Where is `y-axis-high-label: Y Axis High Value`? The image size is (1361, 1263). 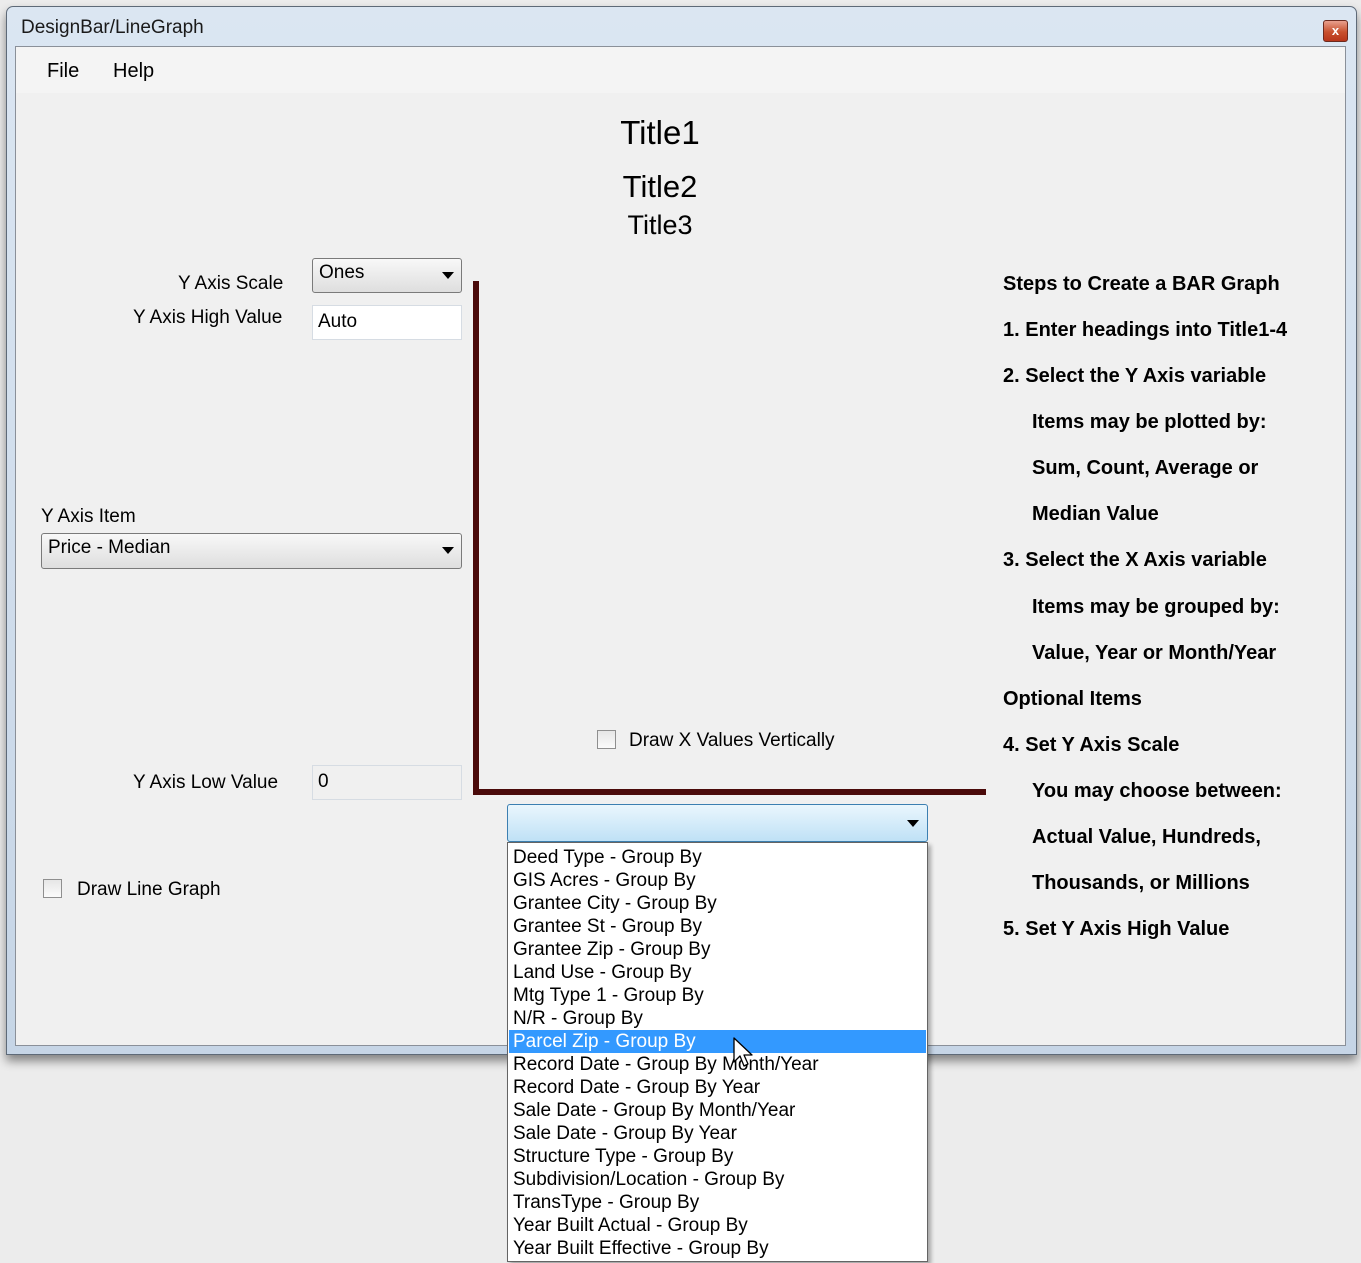
y-axis-high-label: Y Axis High Value is located at coordinates (208, 317).